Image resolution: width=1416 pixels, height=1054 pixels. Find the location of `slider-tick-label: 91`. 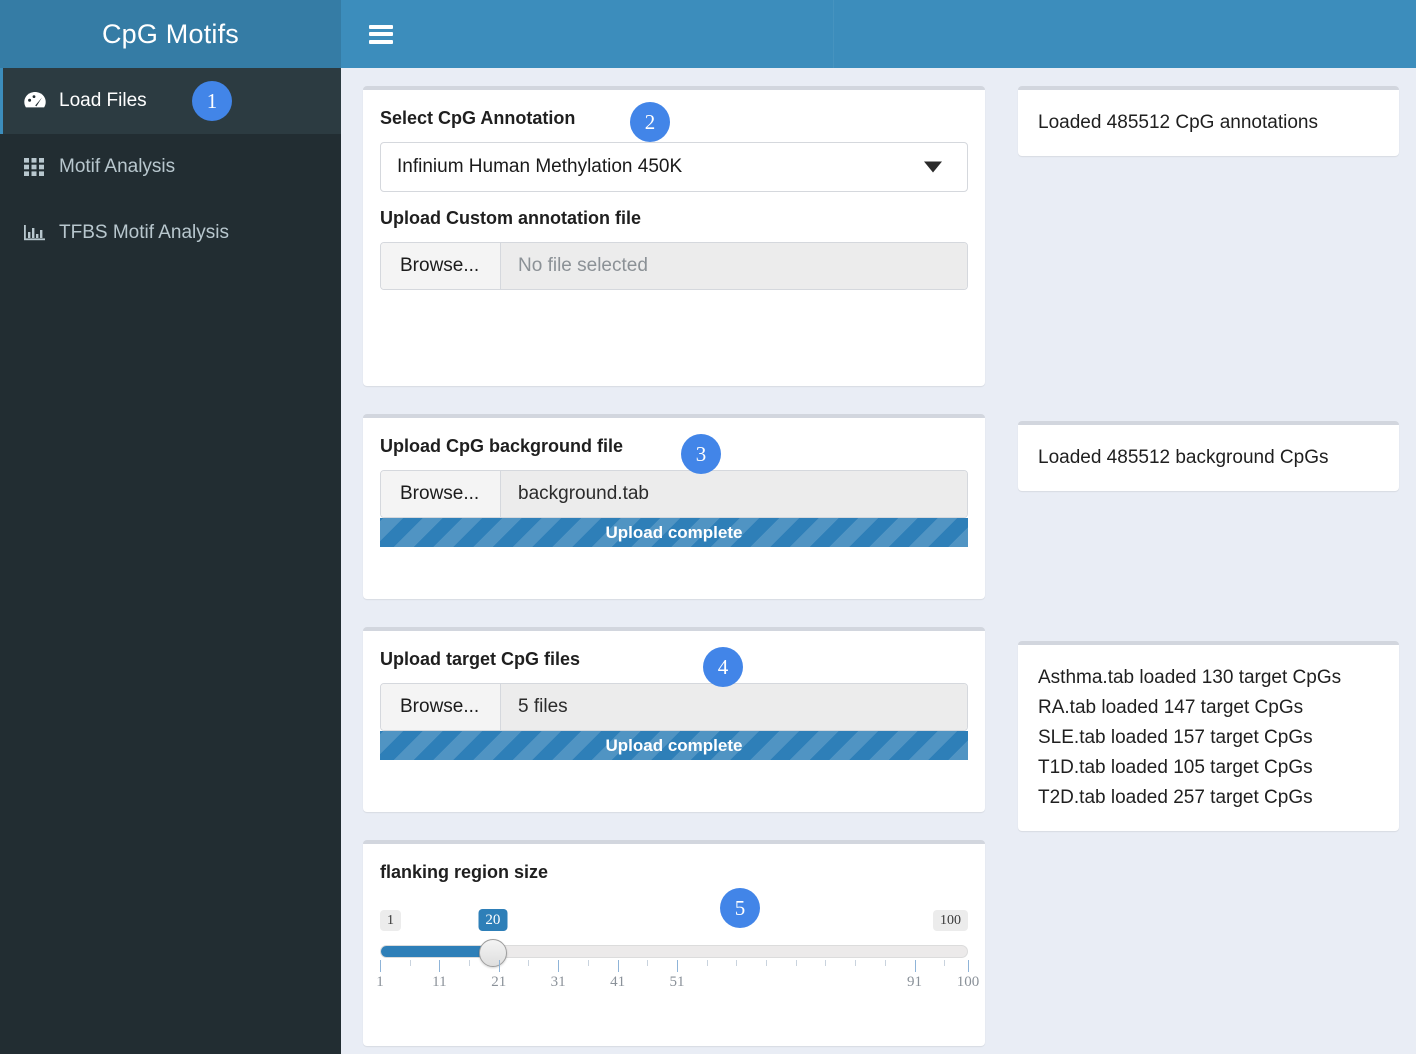

slider-tick-label: 91 is located at coordinates (915, 982).